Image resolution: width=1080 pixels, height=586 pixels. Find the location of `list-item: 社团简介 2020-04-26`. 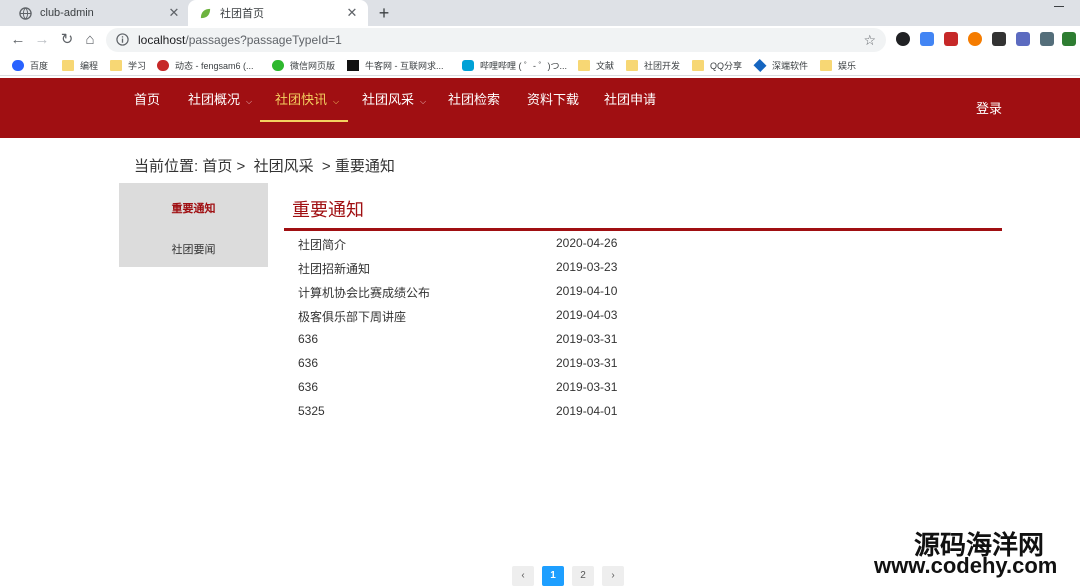

list-item: 社团简介 2020-04-26 is located at coordinates (648, 246).